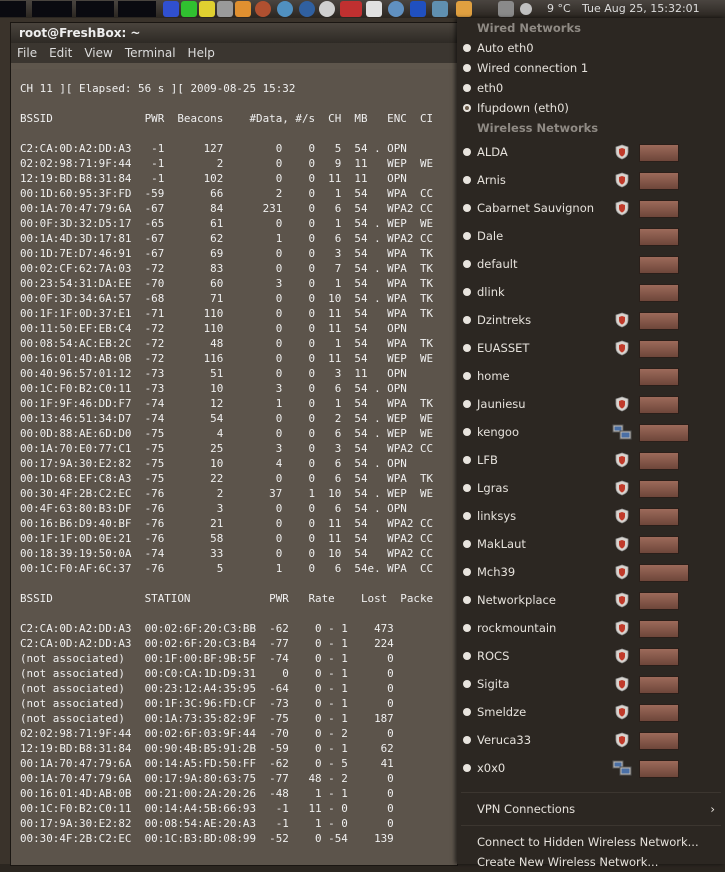 This screenshot has height=872, width=725. What do you see at coordinates (591, 292) in the screenshot?
I see `wireless-network-item: dlink` at bounding box center [591, 292].